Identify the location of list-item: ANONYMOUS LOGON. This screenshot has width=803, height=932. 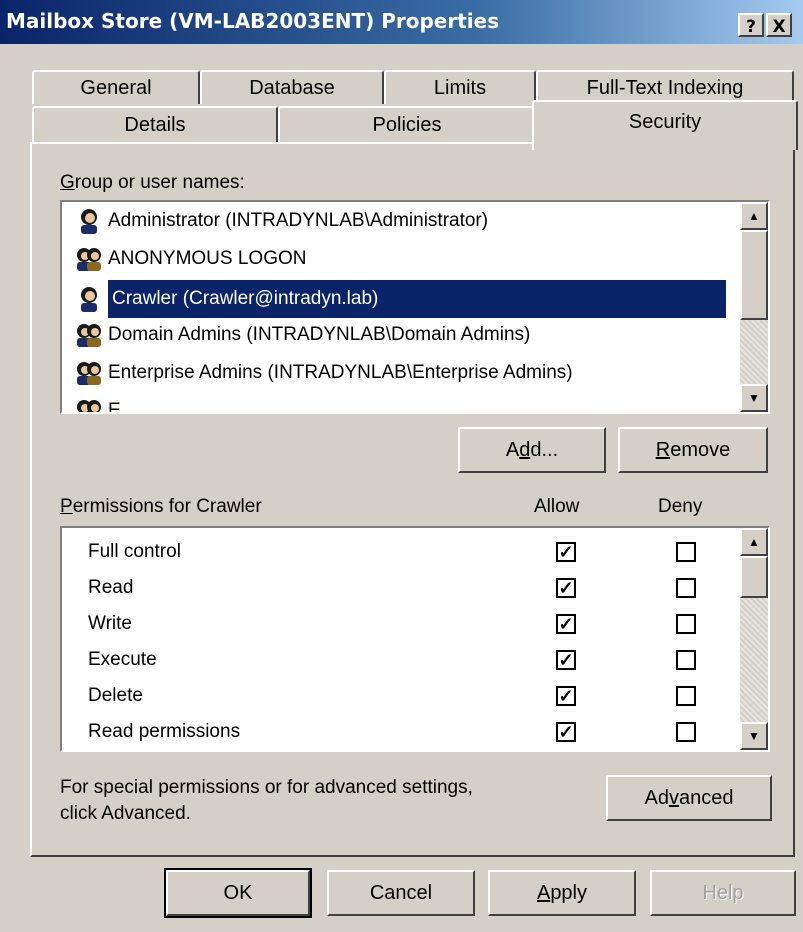
(190, 259).